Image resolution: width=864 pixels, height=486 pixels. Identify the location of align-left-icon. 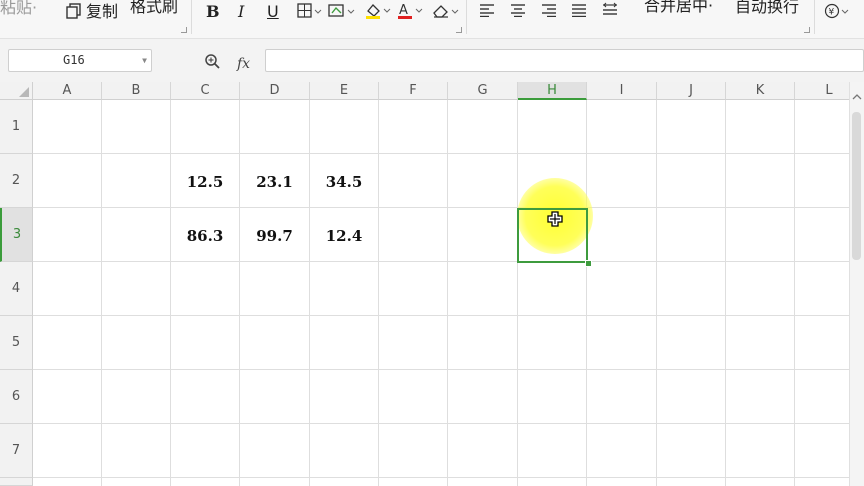
(487, 10).